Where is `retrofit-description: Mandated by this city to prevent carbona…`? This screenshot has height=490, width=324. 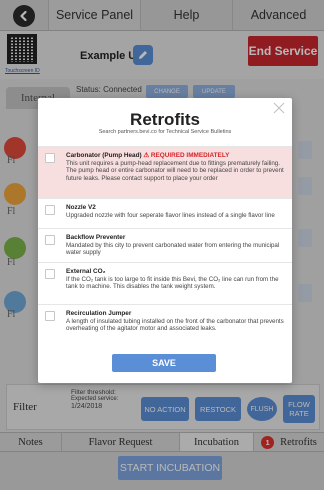 retrofit-description: Mandated by this city to prevent carbona… is located at coordinates (173, 249).